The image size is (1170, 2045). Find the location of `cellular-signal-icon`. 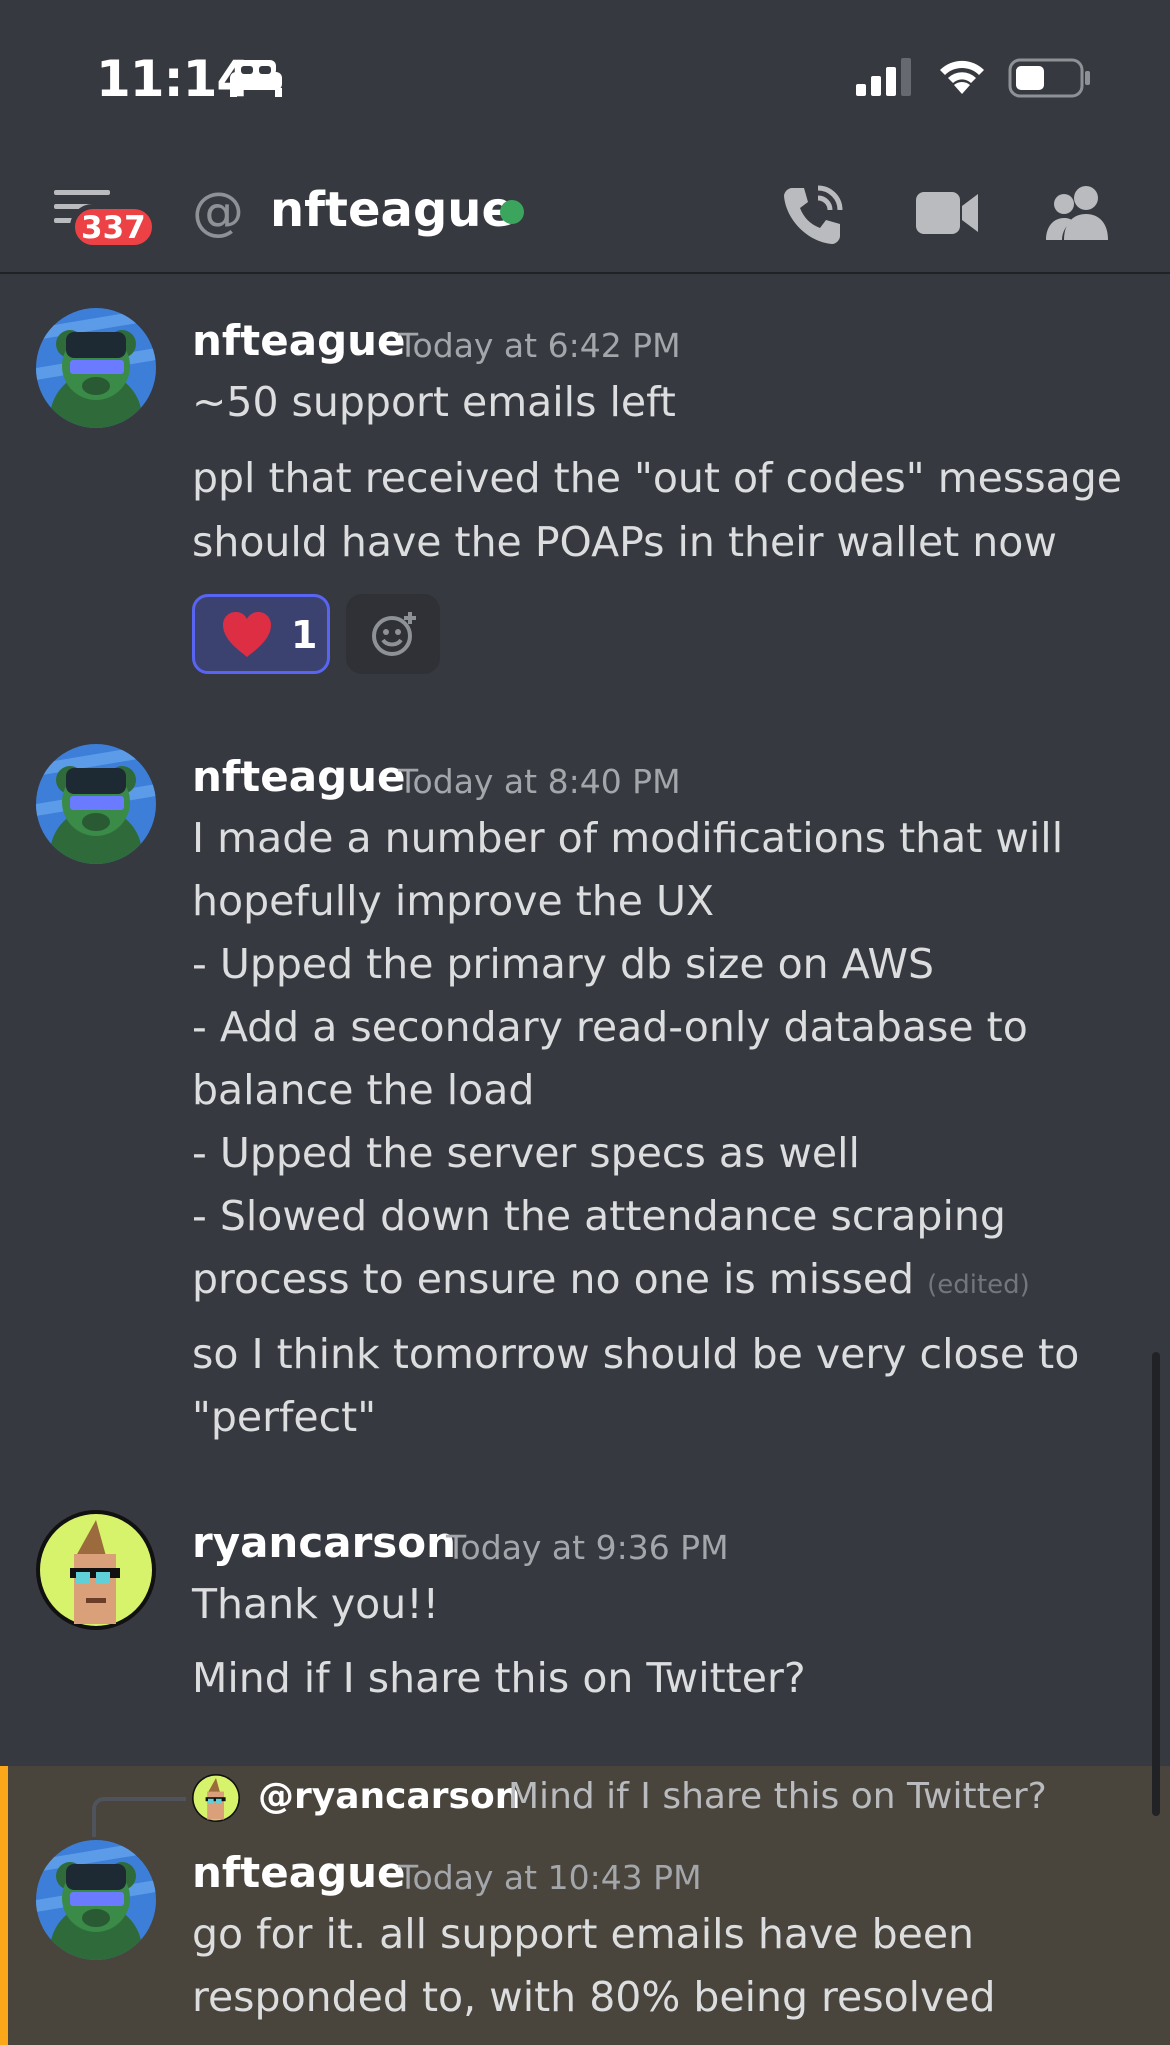

cellular-signal-icon is located at coordinates (883, 77).